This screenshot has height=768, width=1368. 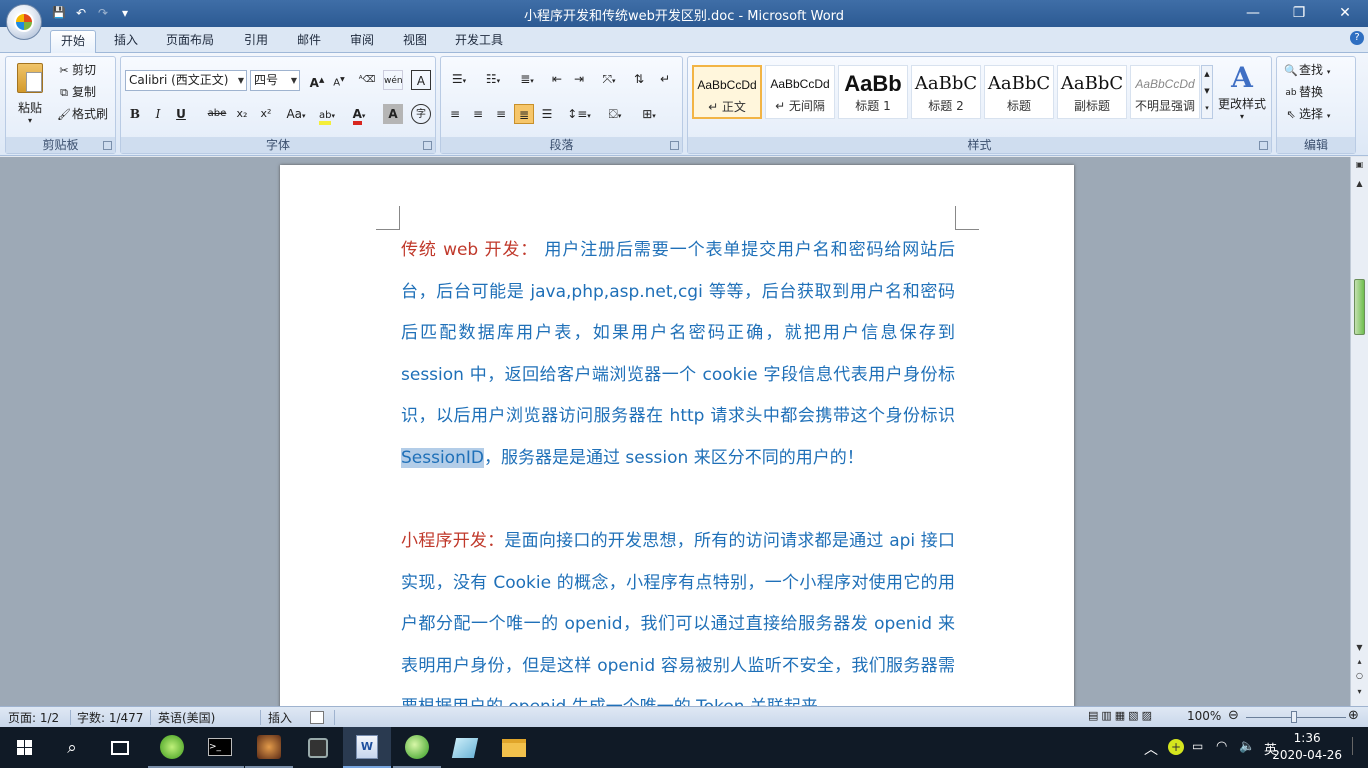 What do you see at coordinates (1359, 307) in the screenshot?
I see `scrollbar-thumb` at bounding box center [1359, 307].